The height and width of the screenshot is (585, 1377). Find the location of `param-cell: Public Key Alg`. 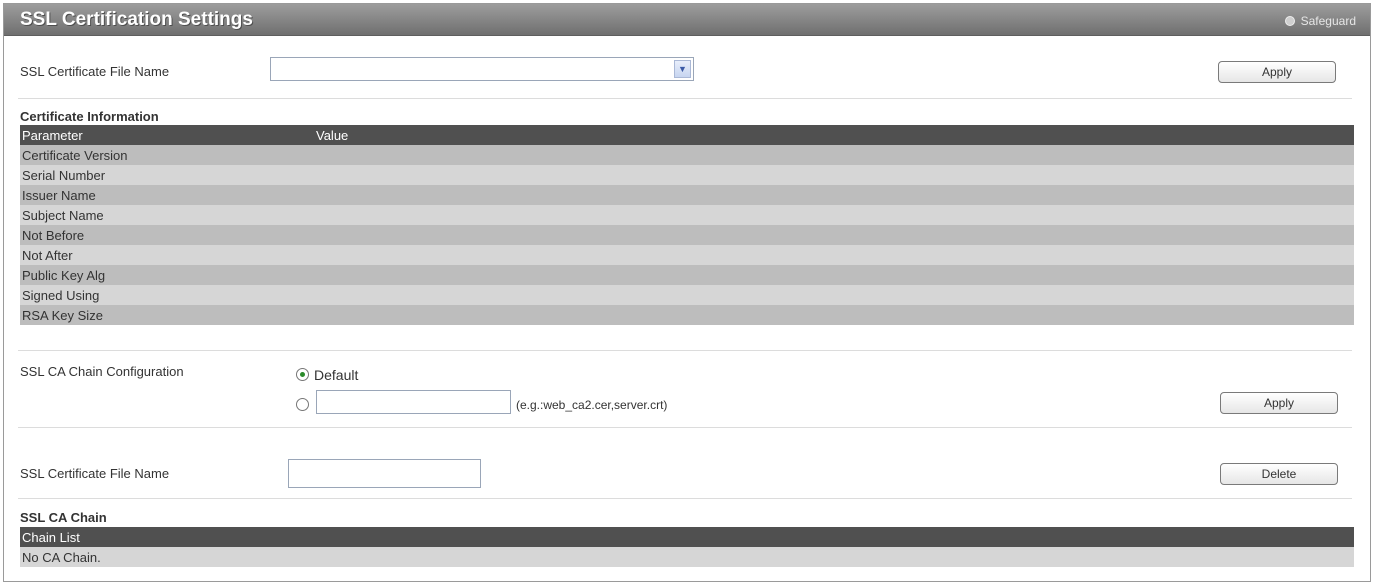

param-cell: Public Key Alg is located at coordinates (167, 275).